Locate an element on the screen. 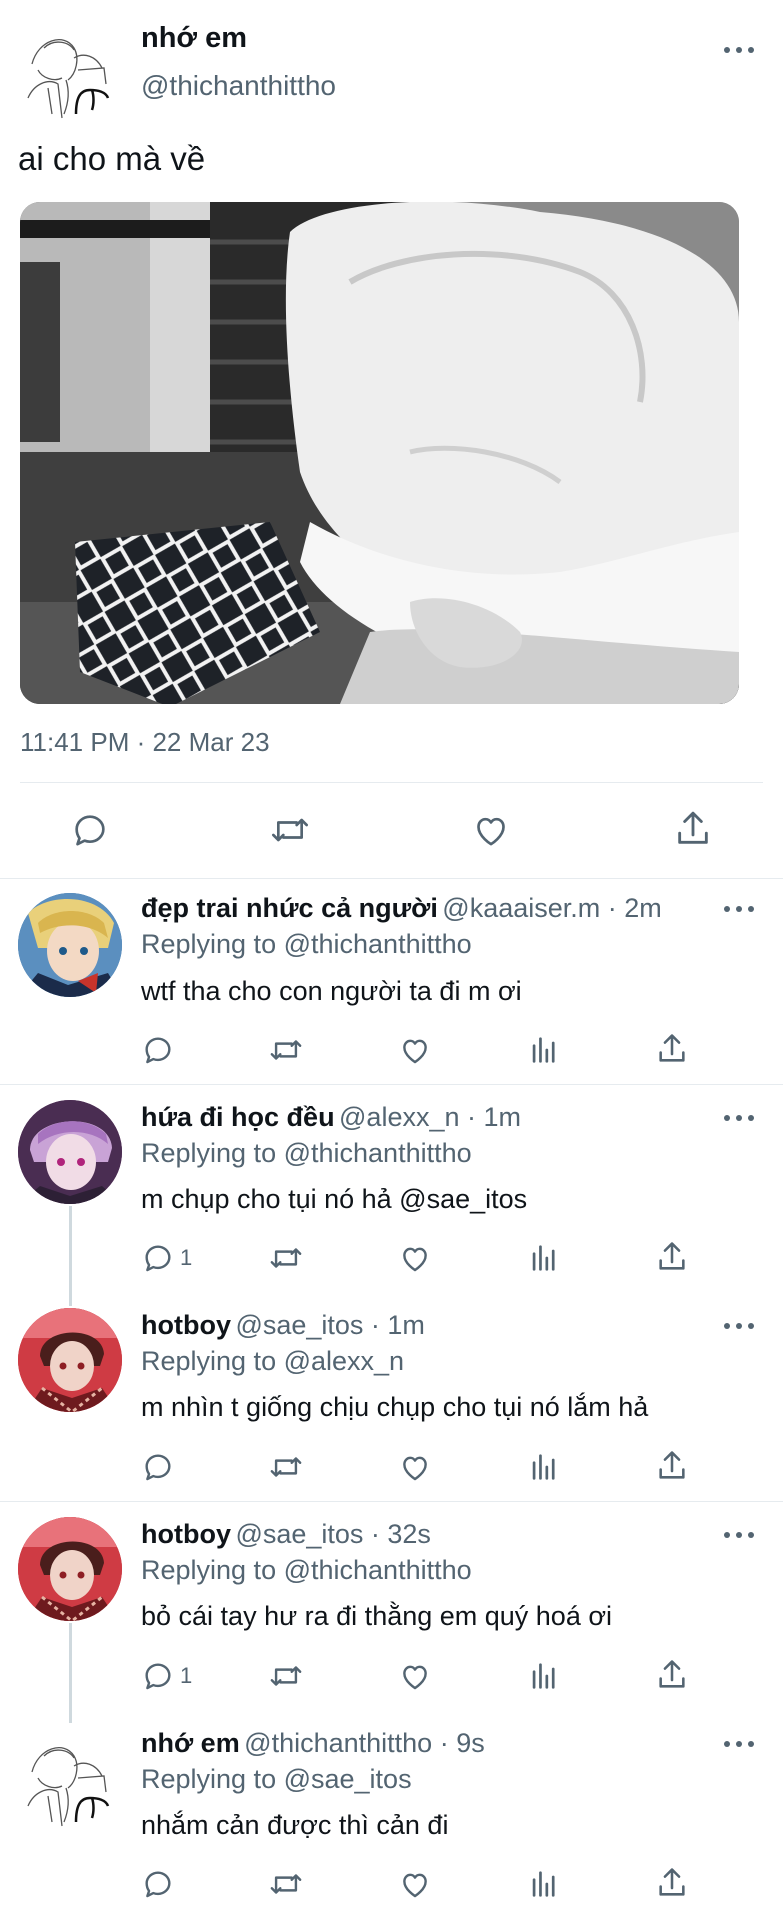 This screenshot has height=1920, width=783. display-name: đẹp trai nhức cả người is located at coordinates (289, 908).